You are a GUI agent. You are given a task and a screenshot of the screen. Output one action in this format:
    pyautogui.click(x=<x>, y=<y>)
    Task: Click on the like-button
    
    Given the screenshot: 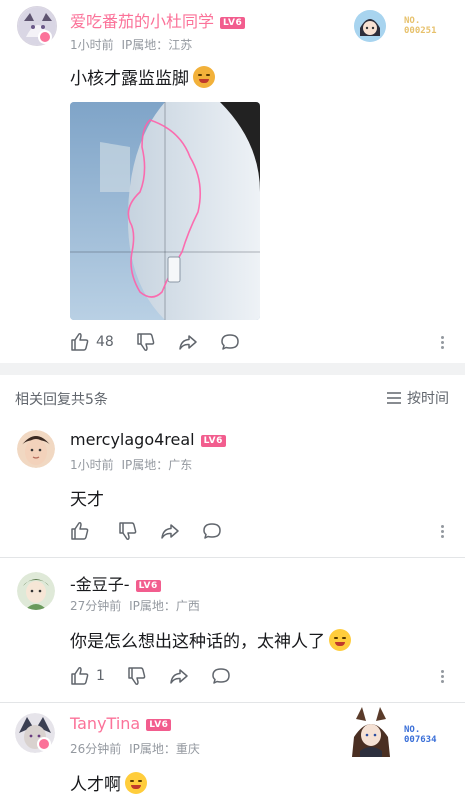 What is the action you would take?
    pyautogui.click(x=83, y=531)
    